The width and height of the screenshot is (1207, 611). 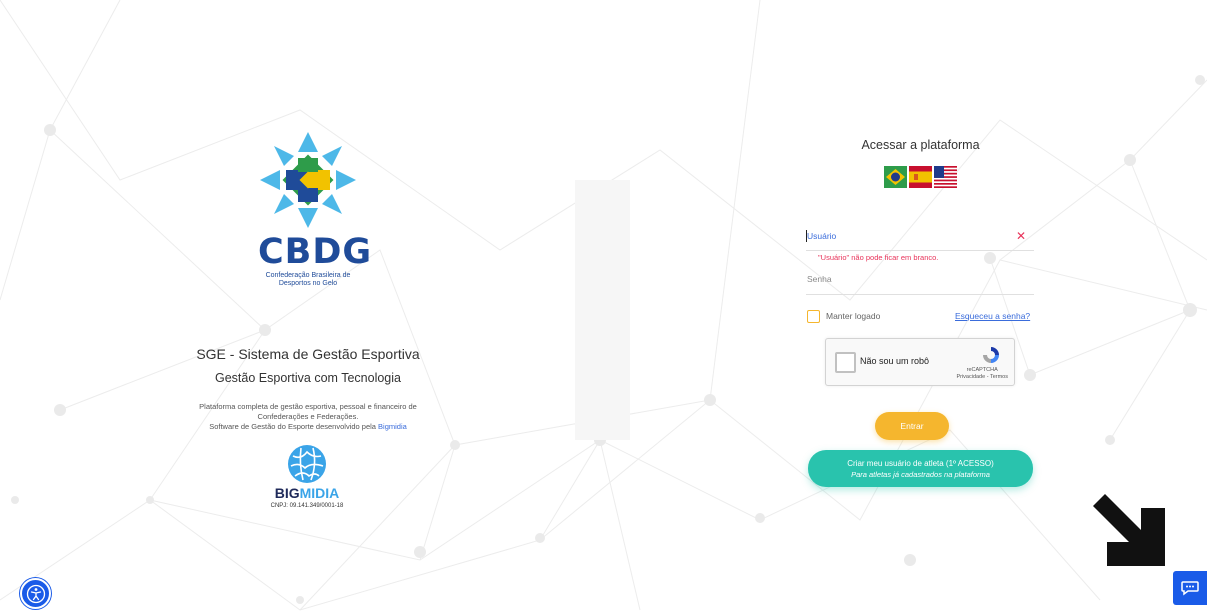 What do you see at coordinates (319, 493) in the screenshot?
I see `bigmidia-word-part2: MIDIA` at bounding box center [319, 493].